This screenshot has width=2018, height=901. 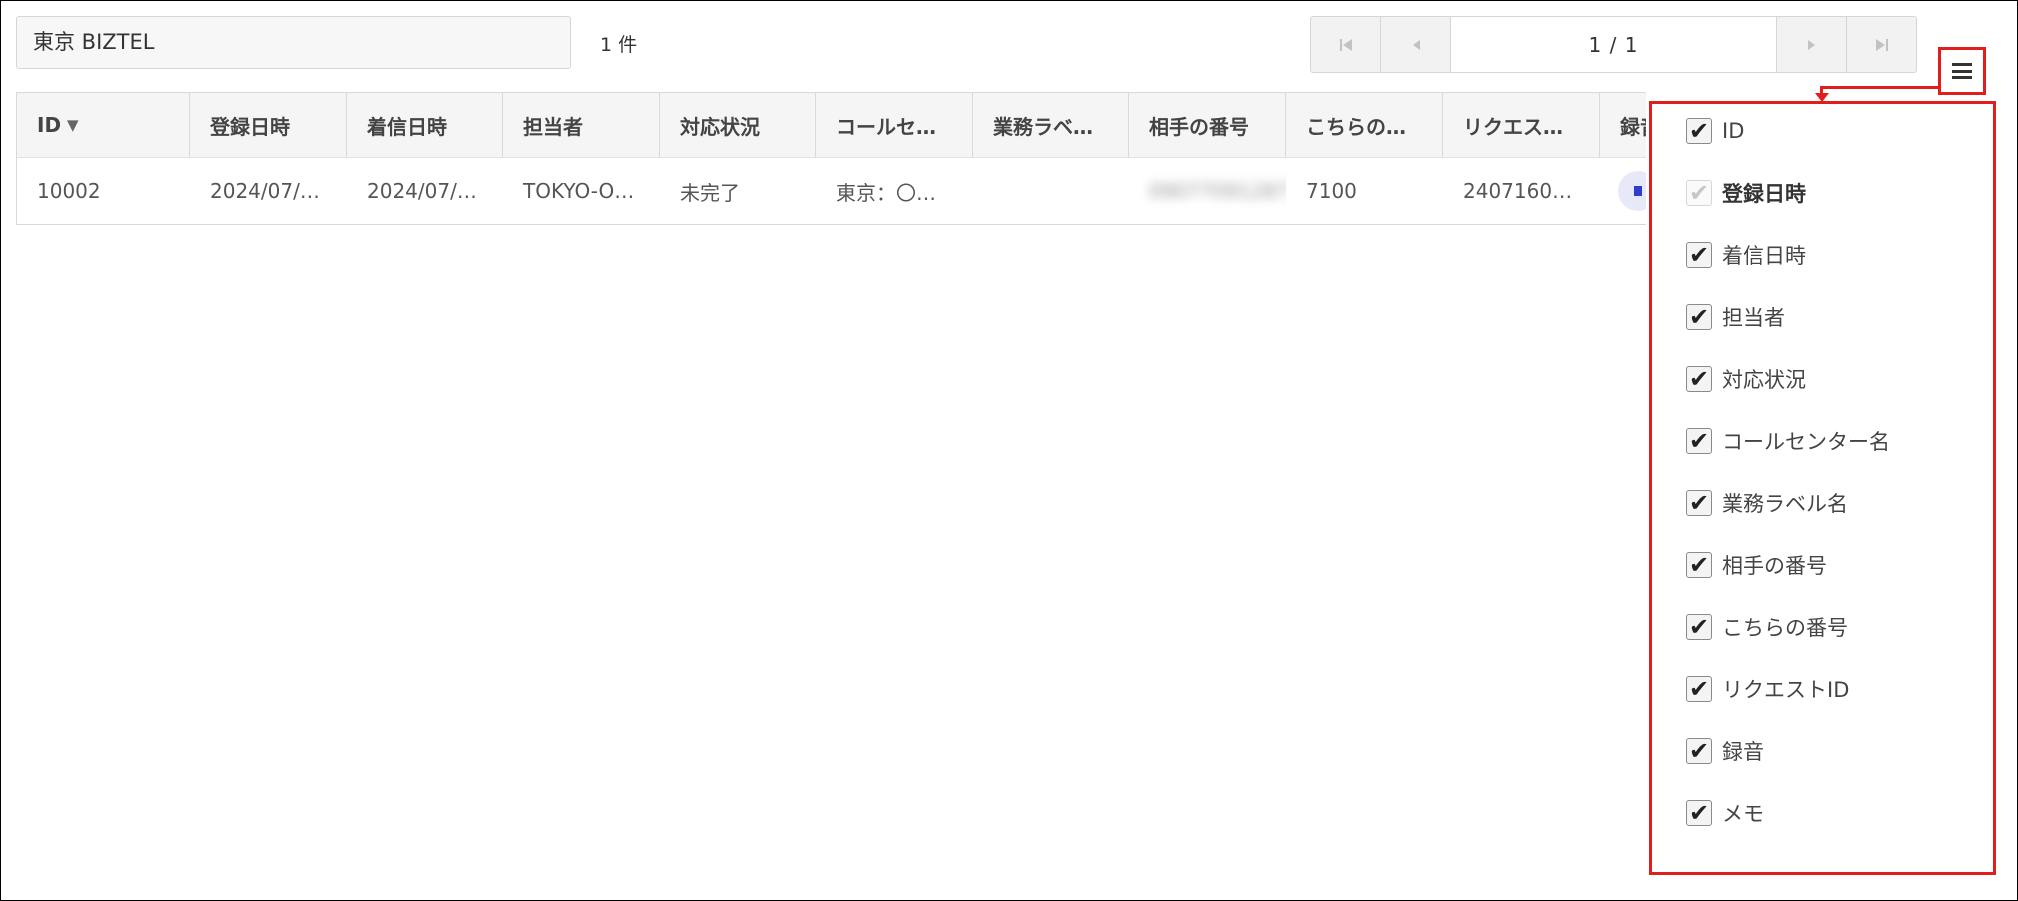 I want to click on column-toggle-item: ✔ こちらの番号, so click(x=1767, y=627).